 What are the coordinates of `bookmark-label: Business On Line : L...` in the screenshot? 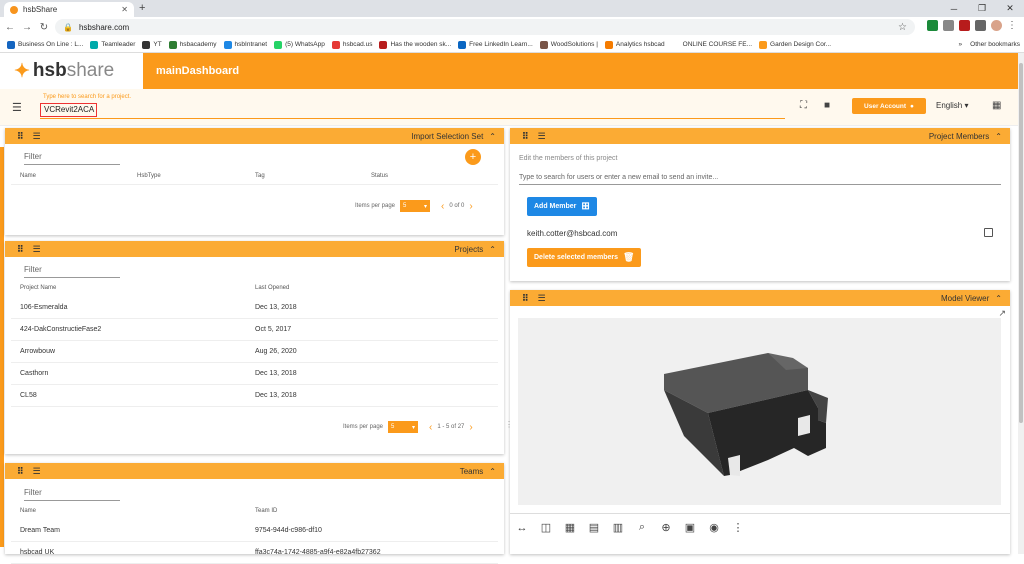 It's located at (51, 44).